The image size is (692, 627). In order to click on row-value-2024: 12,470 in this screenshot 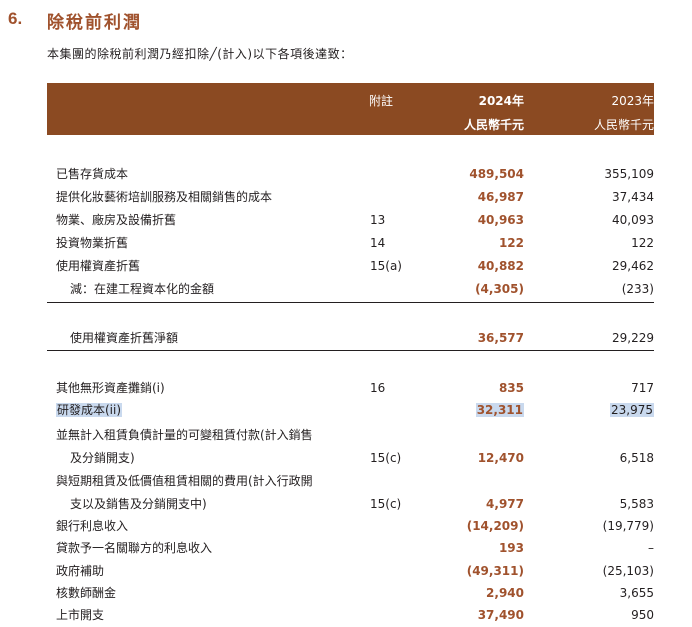, I will do `click(500, 458)`.